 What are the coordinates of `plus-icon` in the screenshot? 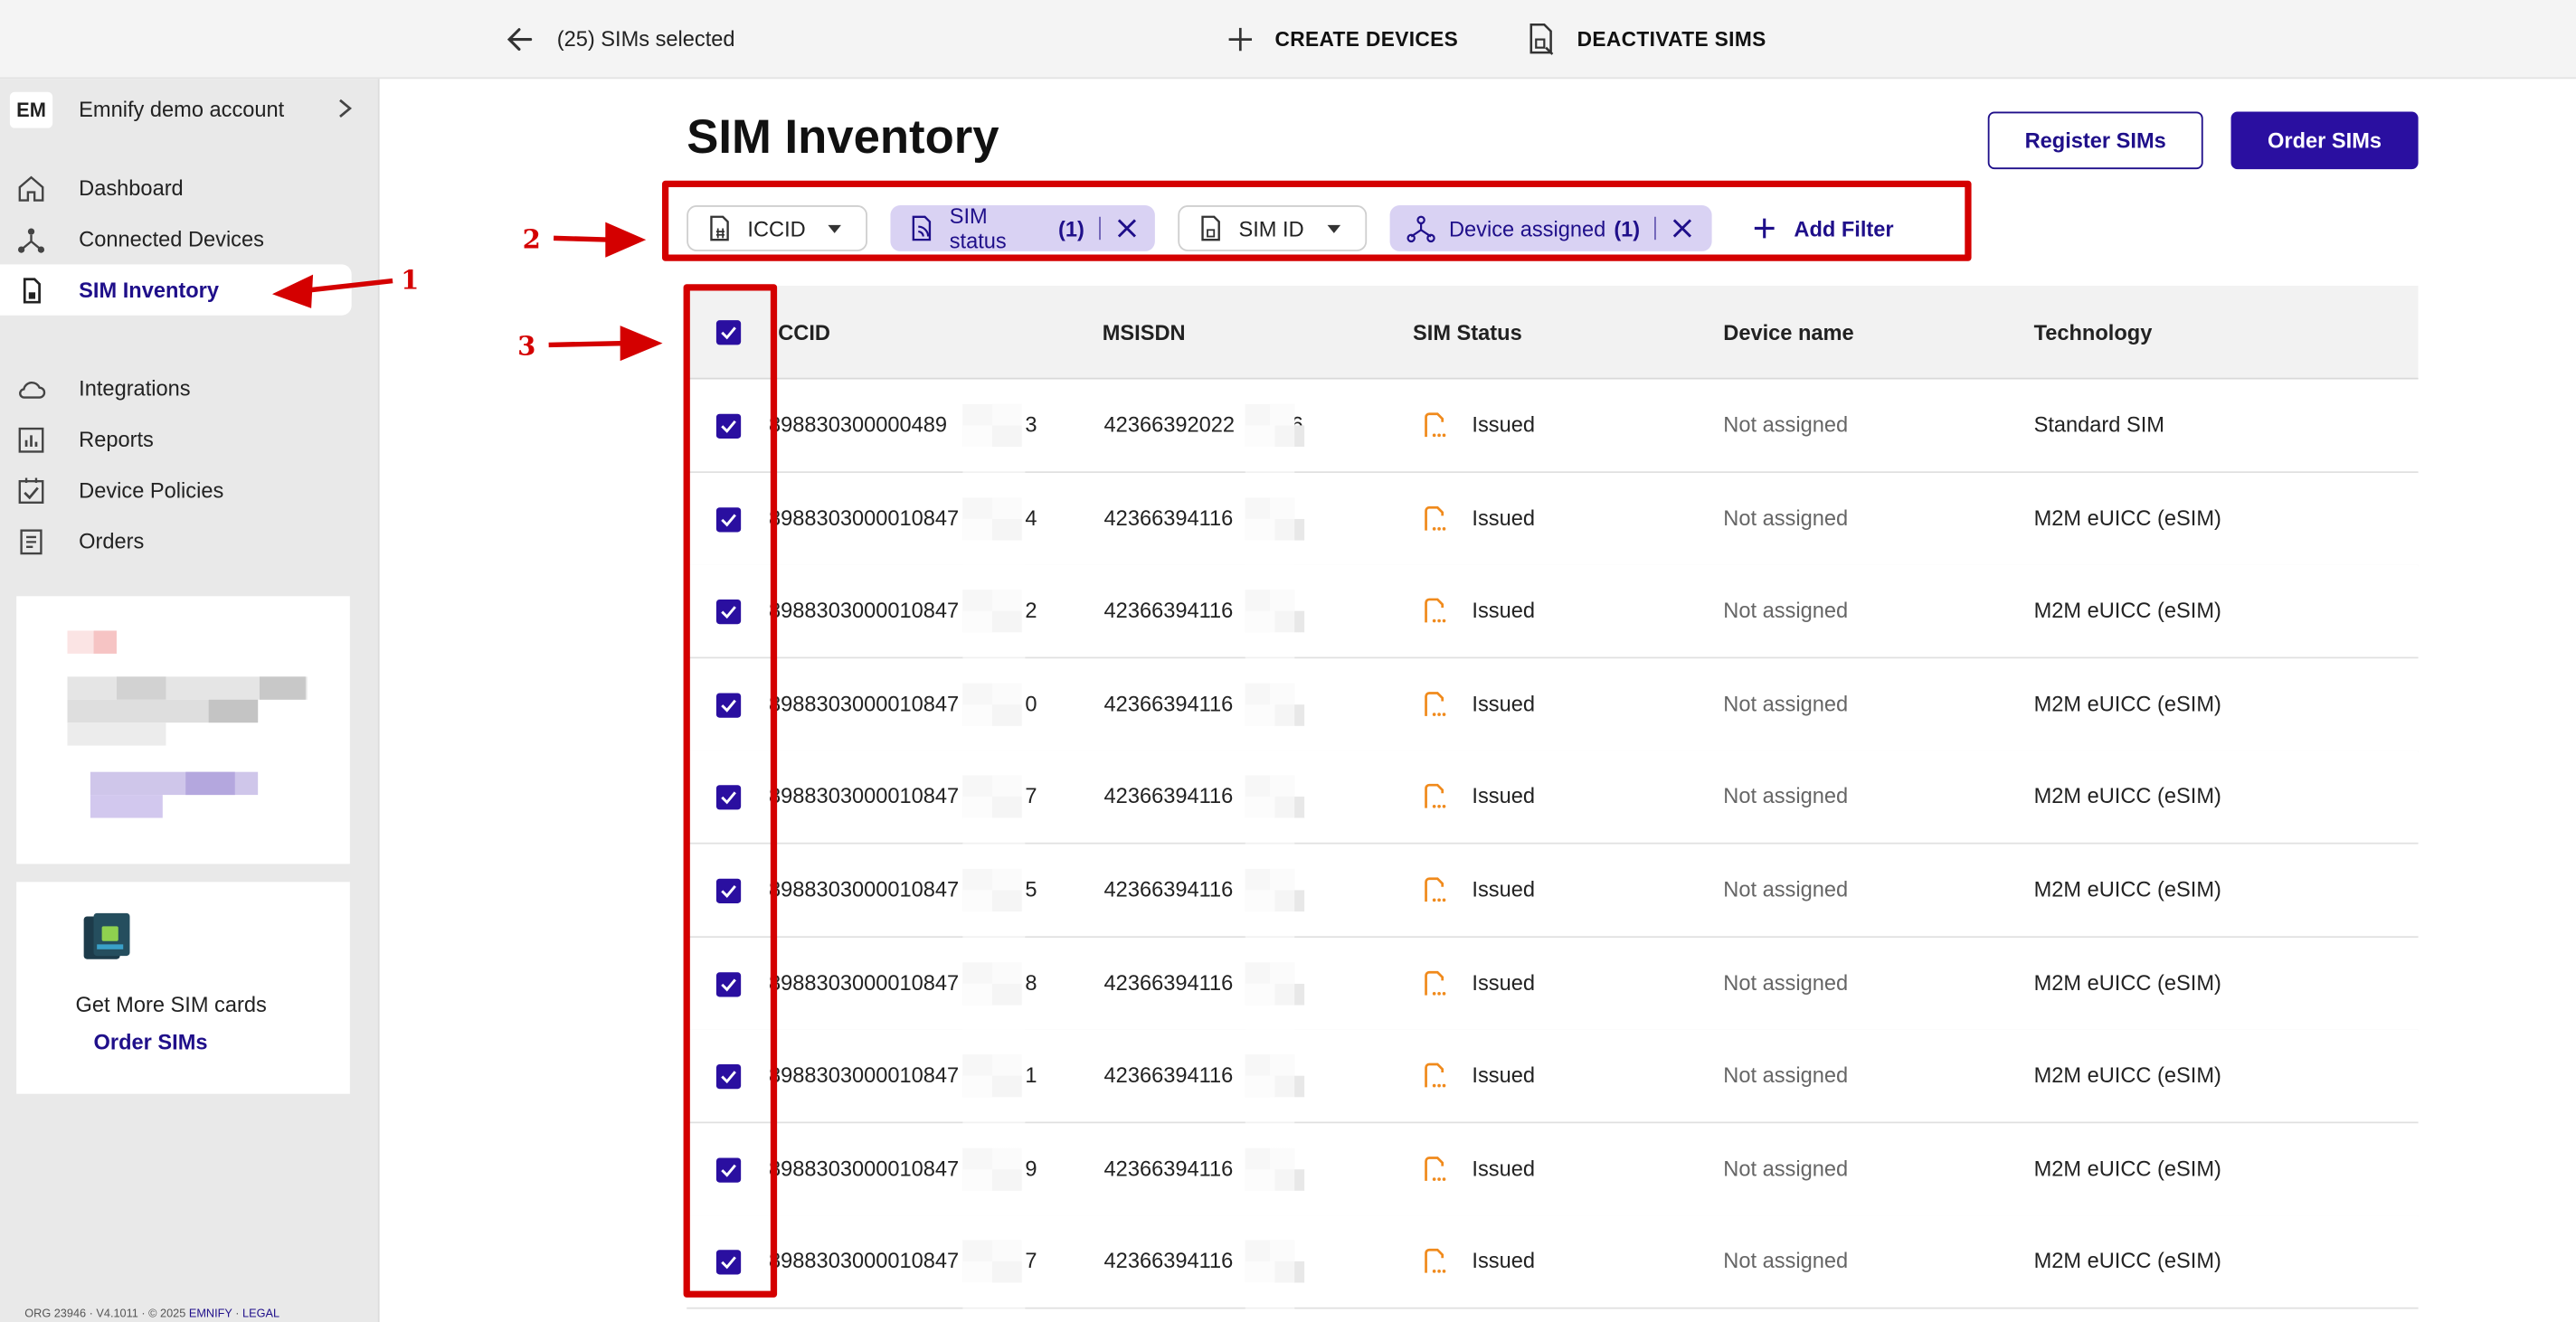 It's located at (1241, 39).